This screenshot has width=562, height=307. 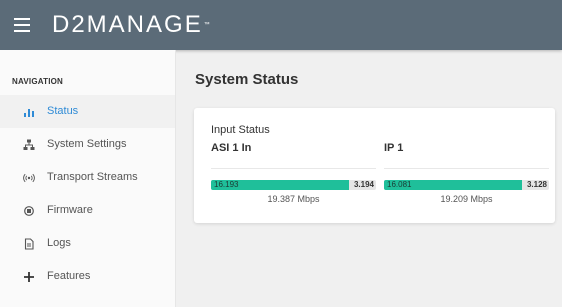 What do you see at coordinates (363, 184) in the screenshot?
I see `bar-remaining-value: 3.194` at bounding box center [363, 184].